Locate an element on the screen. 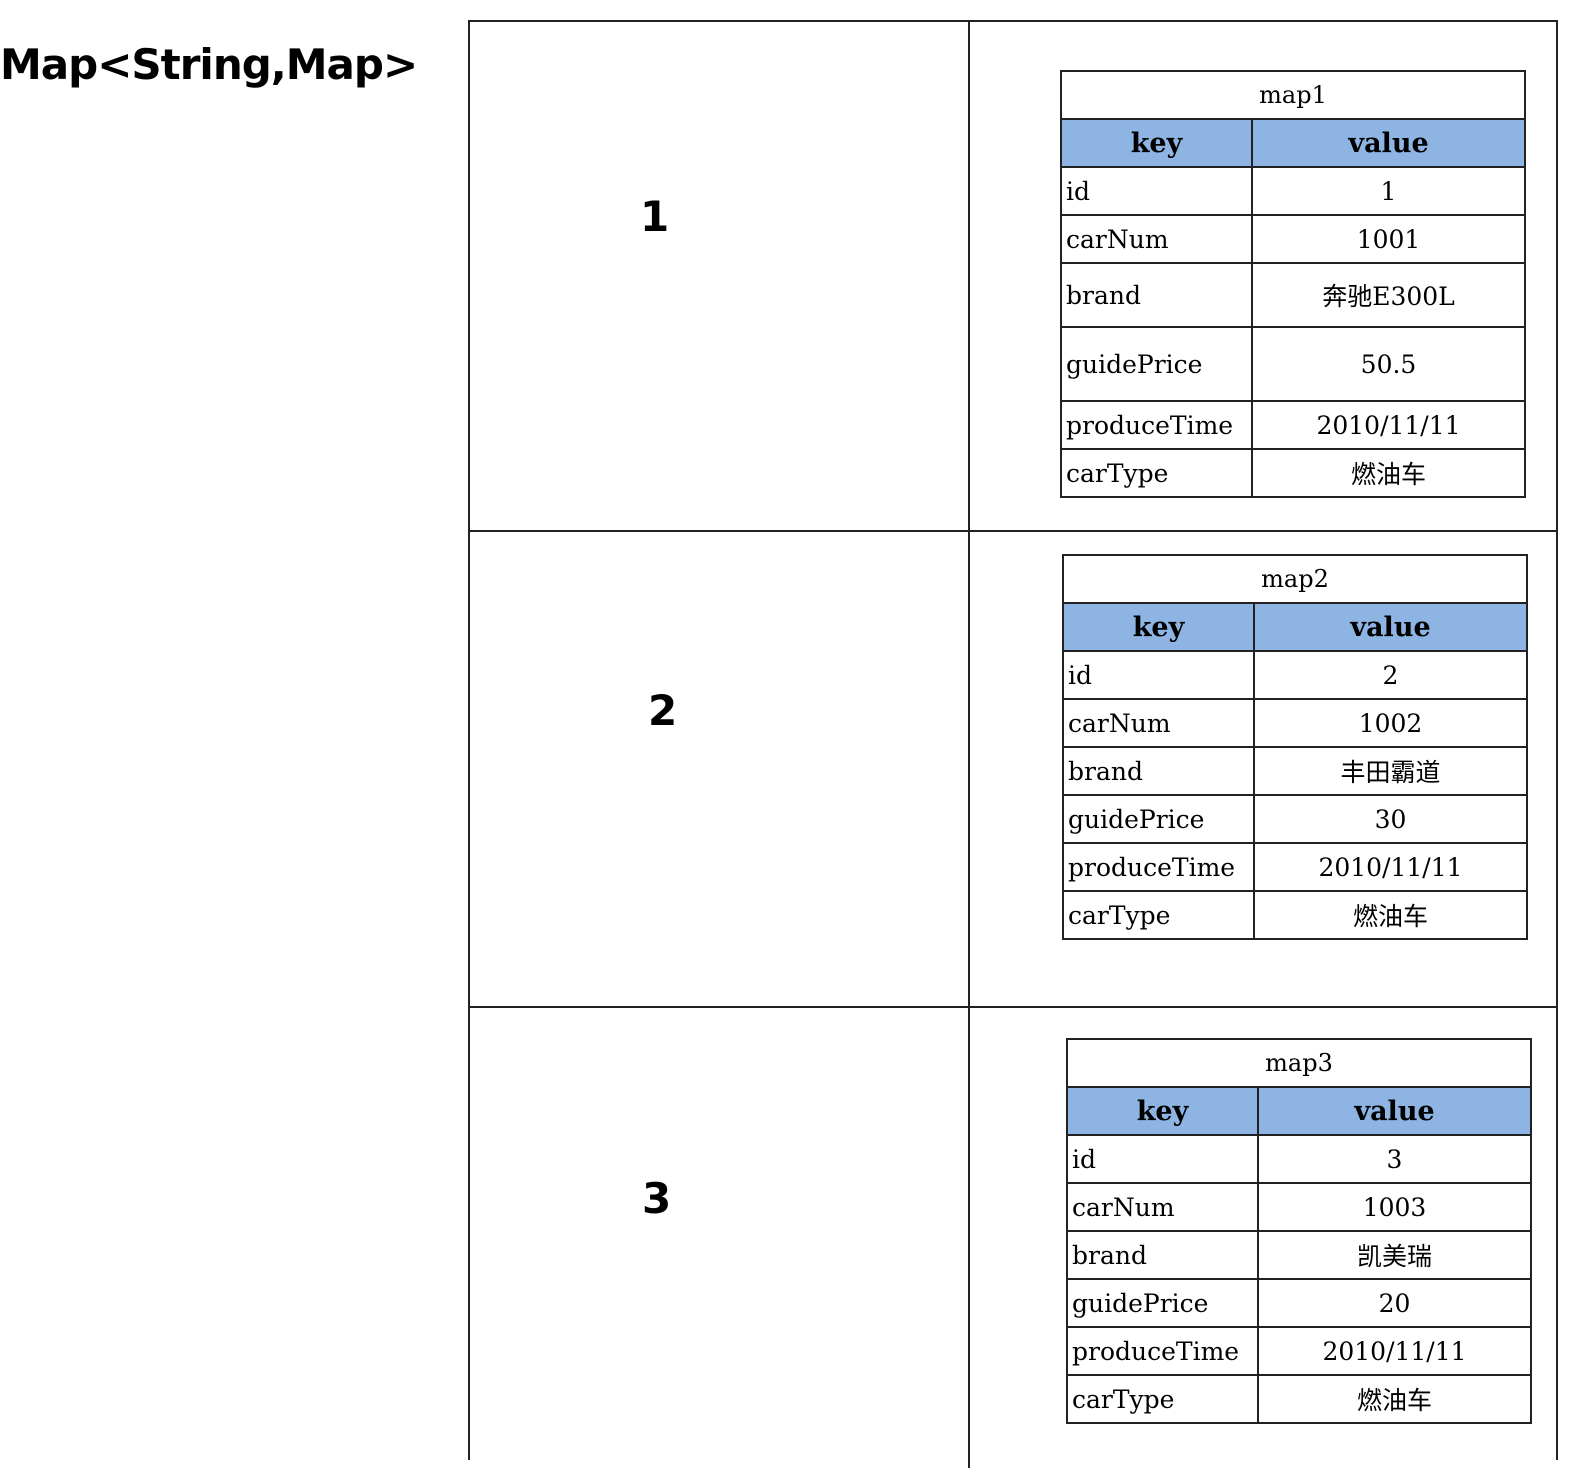 This screenshot has width=1576, height=1468. entry-value: 2 is located at coordinates (1390, 675).